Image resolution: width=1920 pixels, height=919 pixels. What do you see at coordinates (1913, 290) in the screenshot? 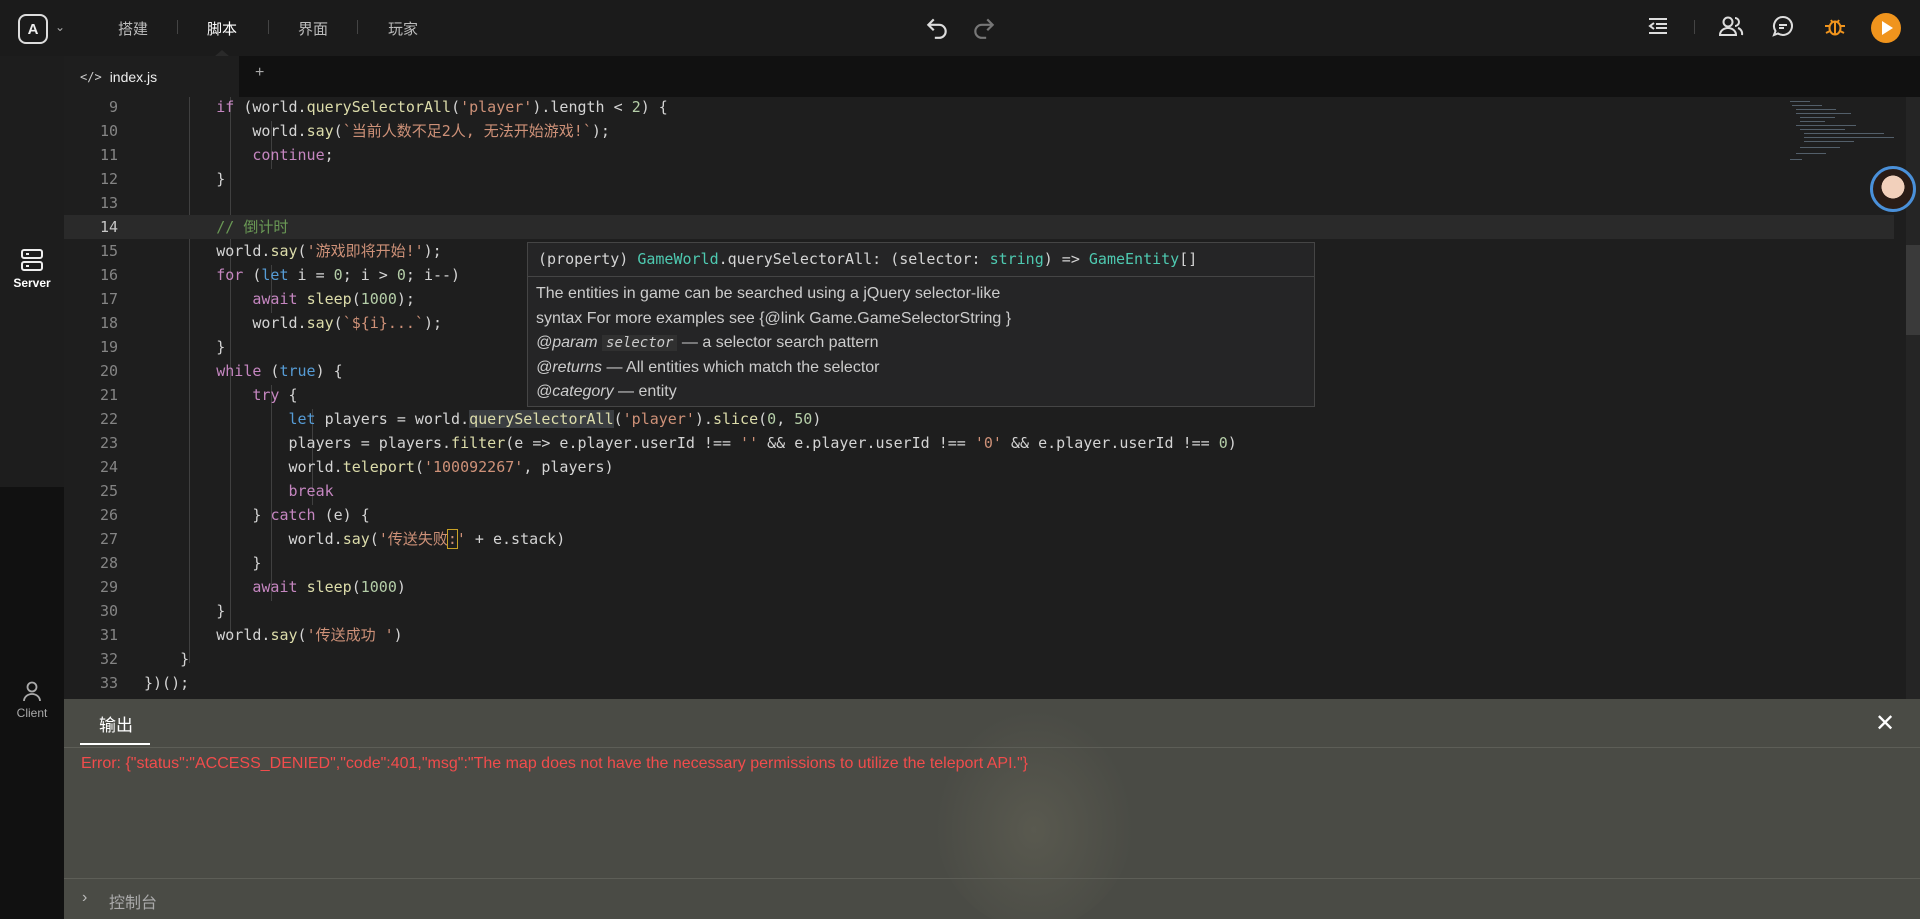
I see `editor-scrollbar-thumb` at bounding box center [1913, 290].